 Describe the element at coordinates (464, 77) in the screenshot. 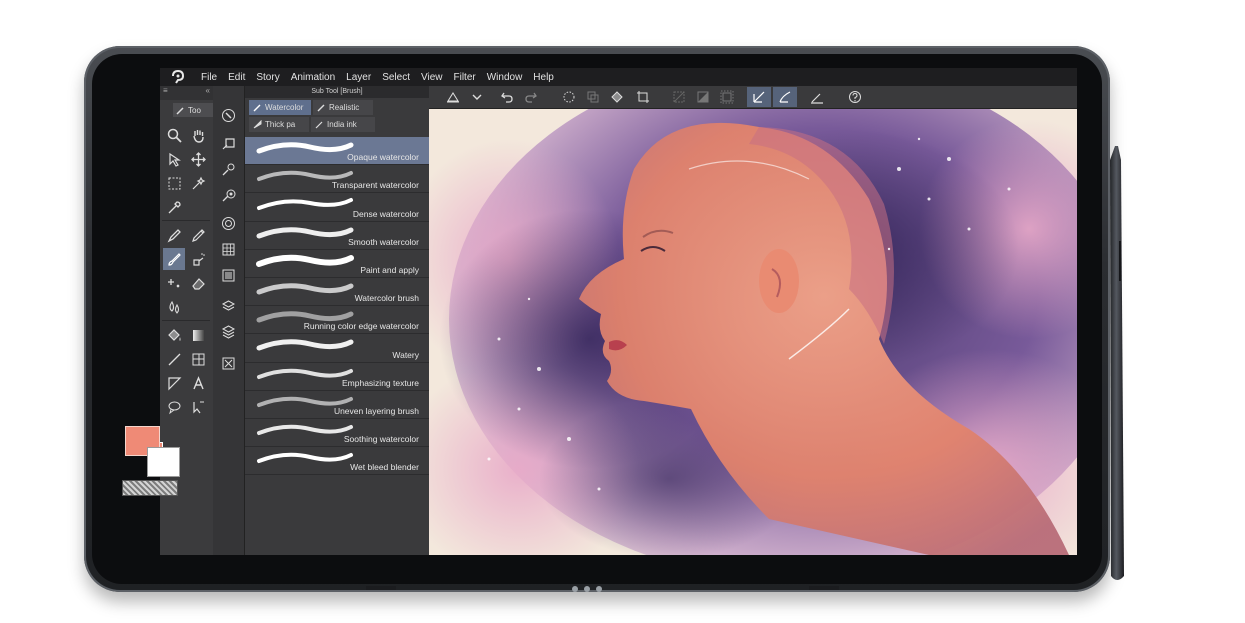

I see `menu-filter: Filter` at that location.